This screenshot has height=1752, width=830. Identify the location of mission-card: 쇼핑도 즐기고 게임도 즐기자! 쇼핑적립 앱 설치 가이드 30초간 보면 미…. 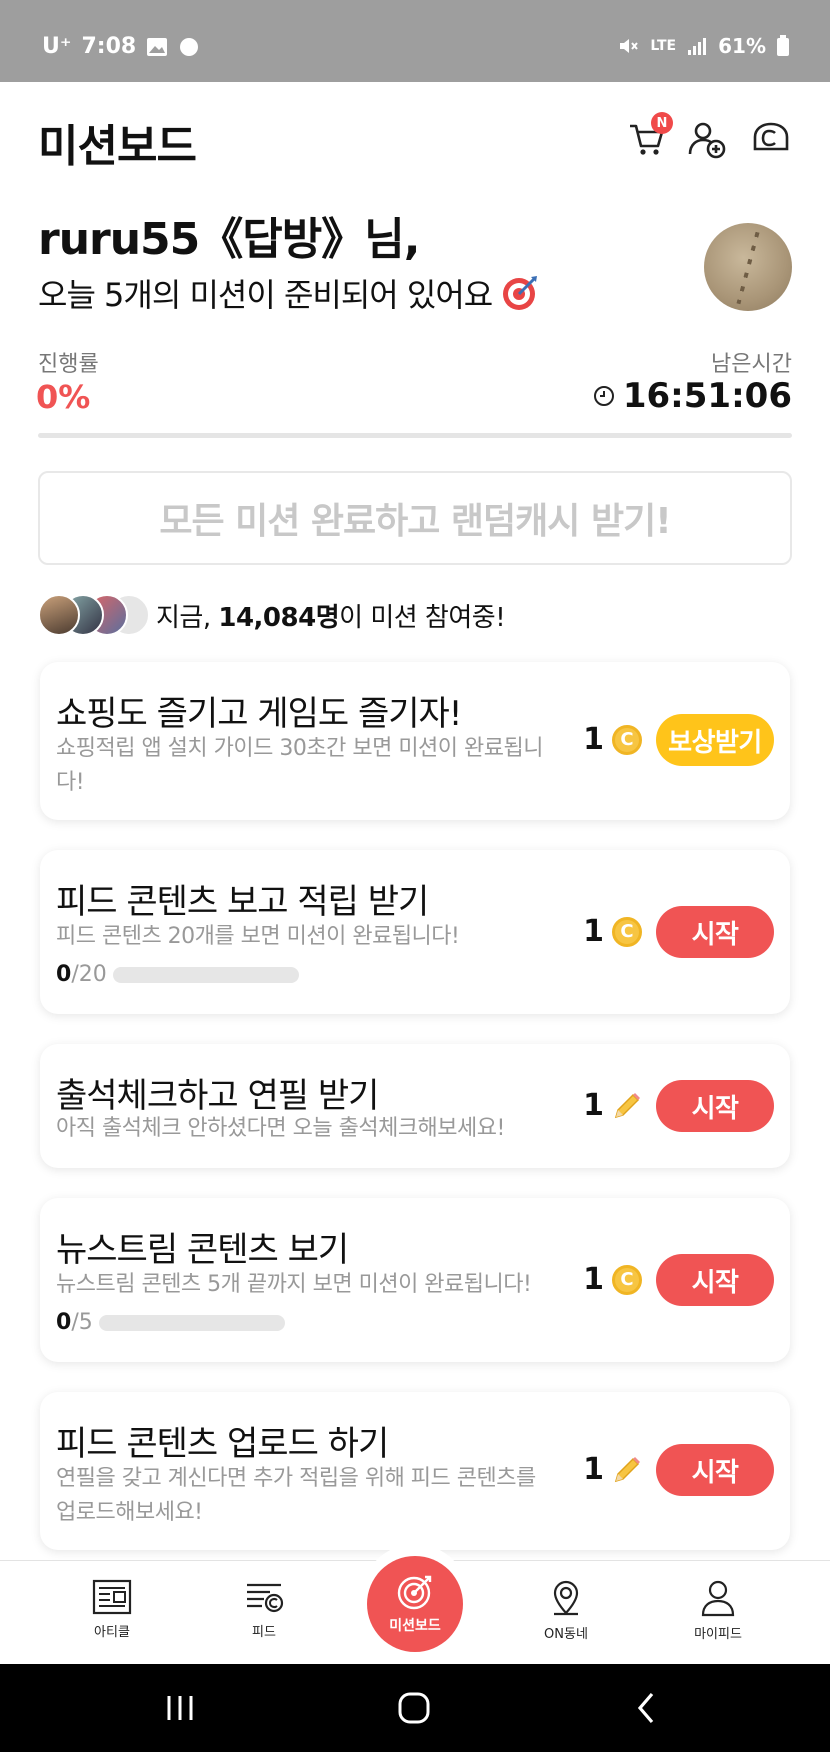
(415, 741).